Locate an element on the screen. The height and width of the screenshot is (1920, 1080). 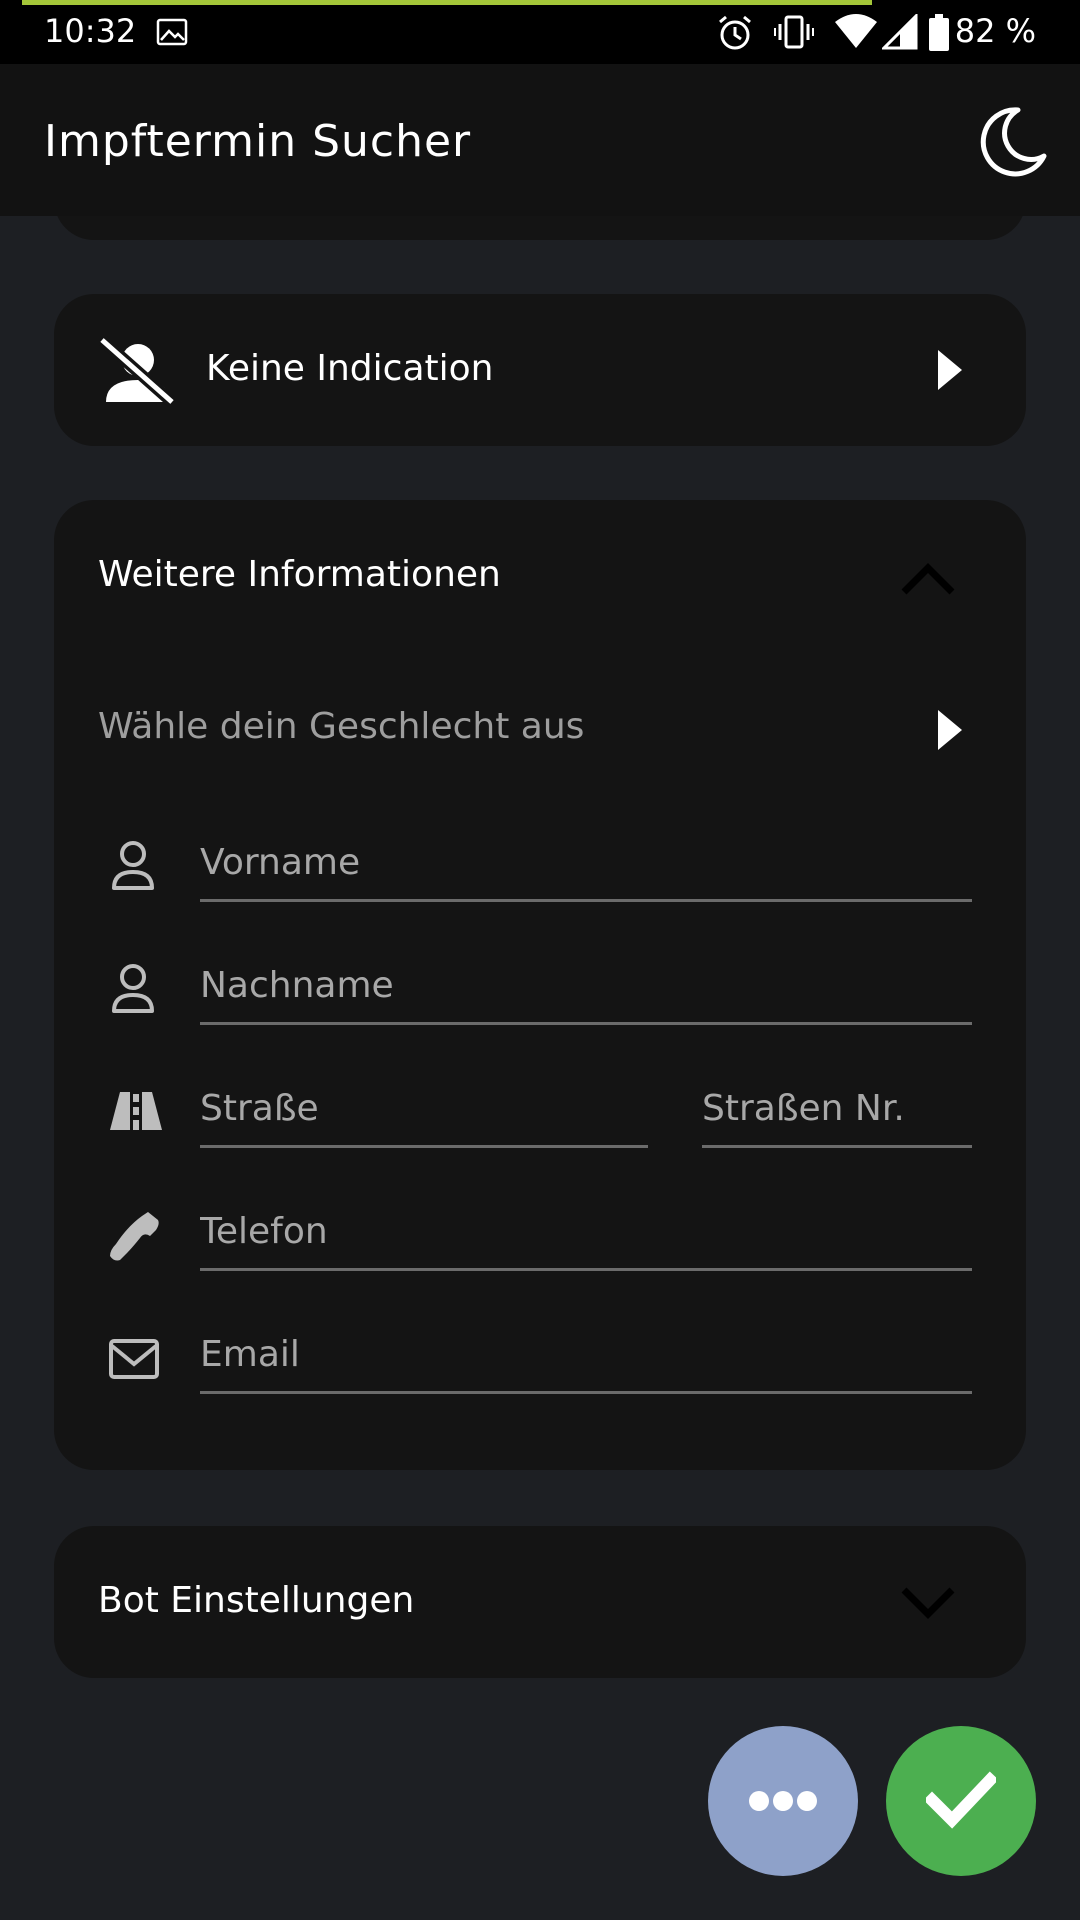
street-nr-field is located at coordinates (837, 1113).